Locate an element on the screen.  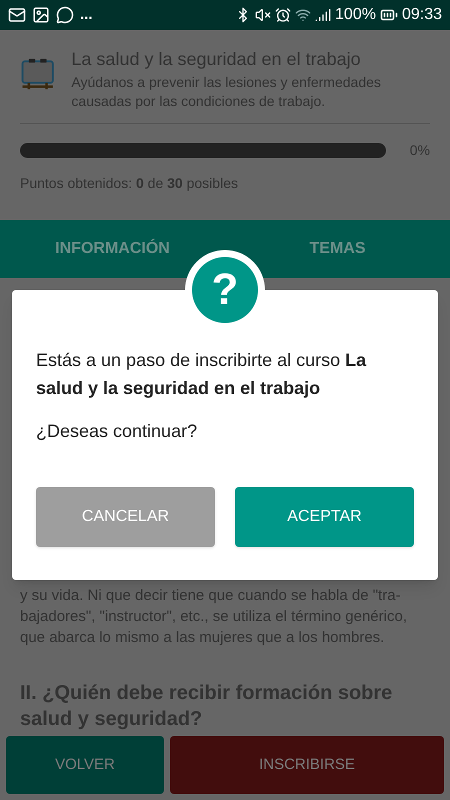
dialog-message: Estás a un paso de inscribirte al curso La salud y la seguridad en el trabajo is located at coordinates (202, 374).